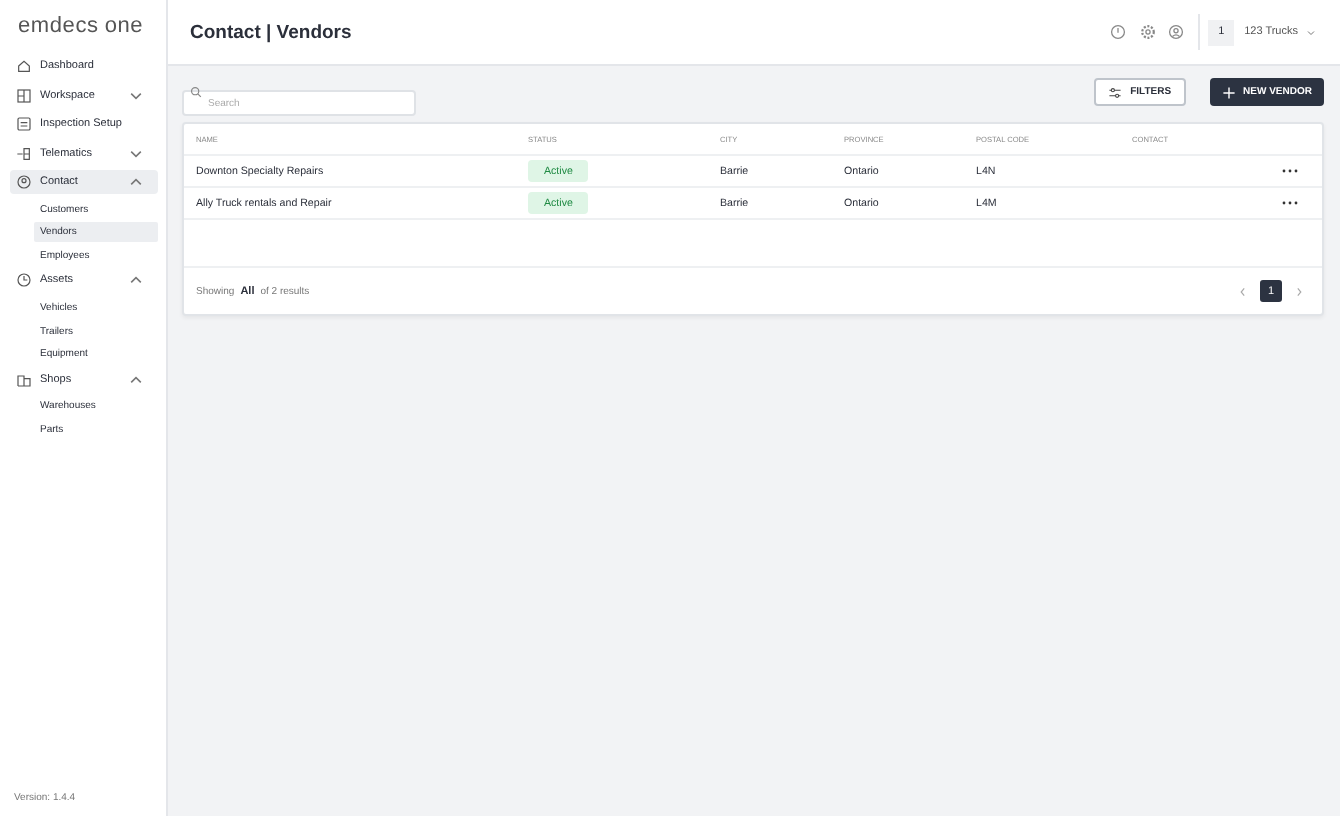  I want to click on grid-icon, so click(24, 95).